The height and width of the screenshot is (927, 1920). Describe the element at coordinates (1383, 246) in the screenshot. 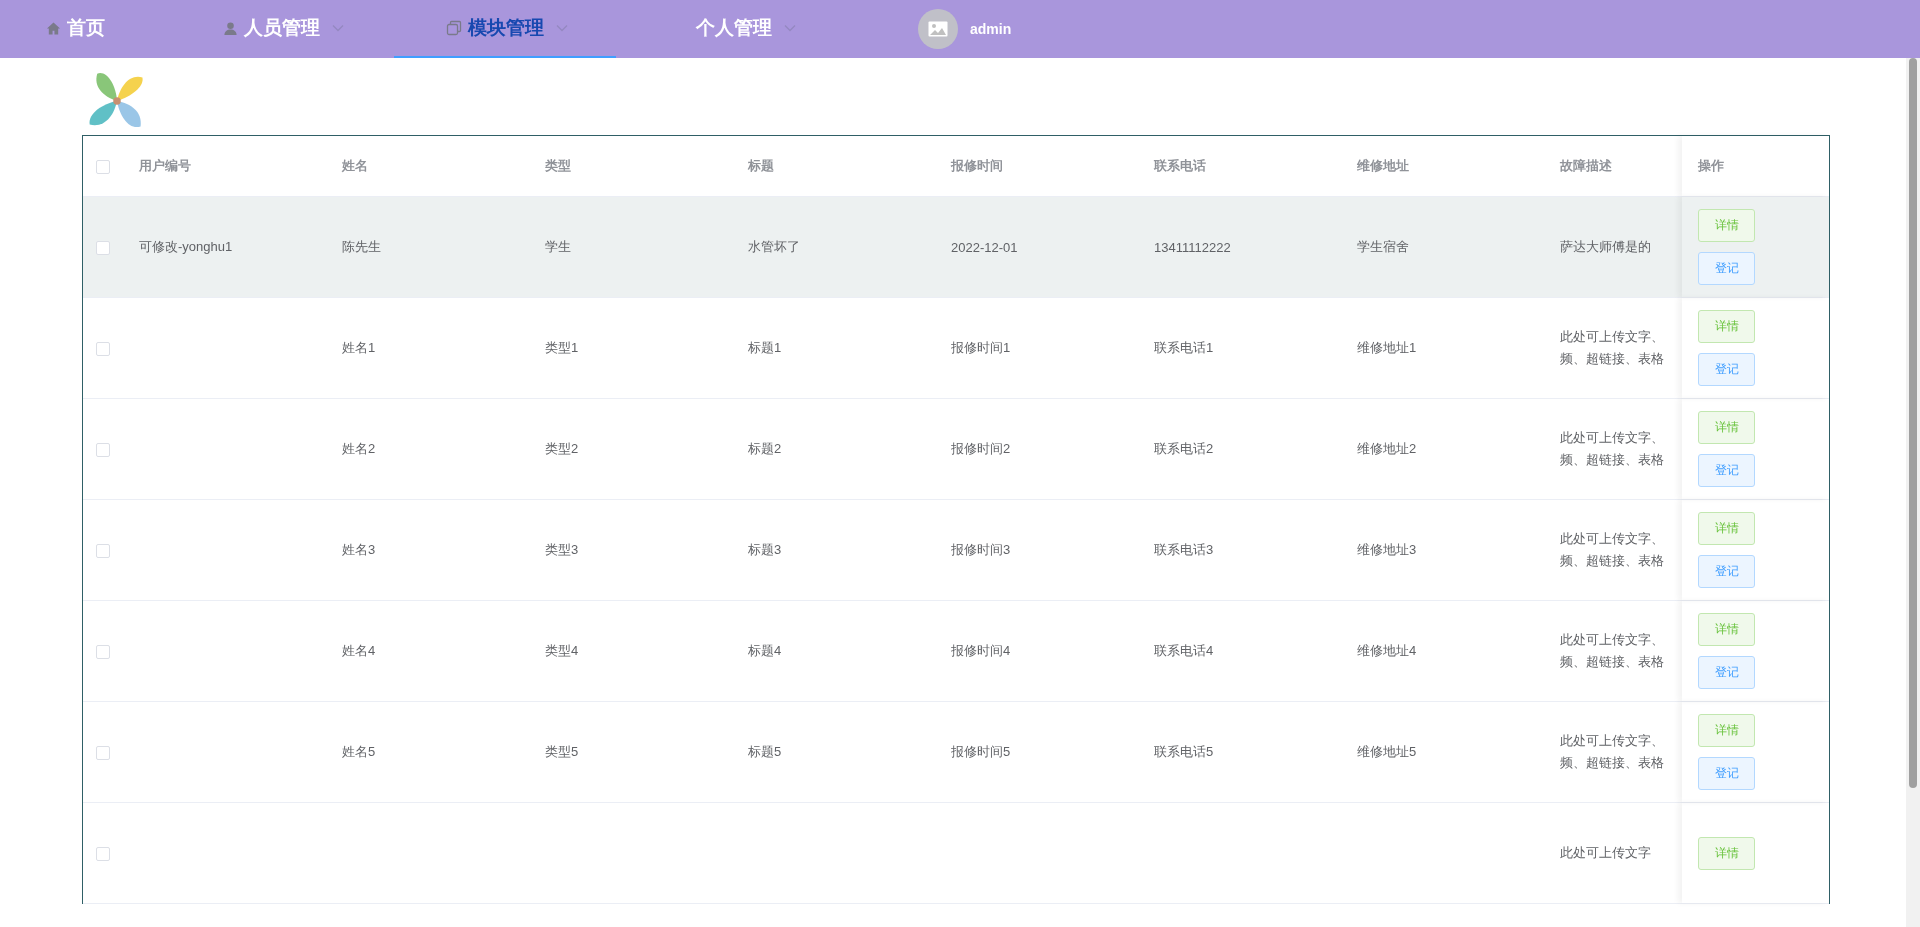

I see `table-cell: 学生宿舍` at that location.